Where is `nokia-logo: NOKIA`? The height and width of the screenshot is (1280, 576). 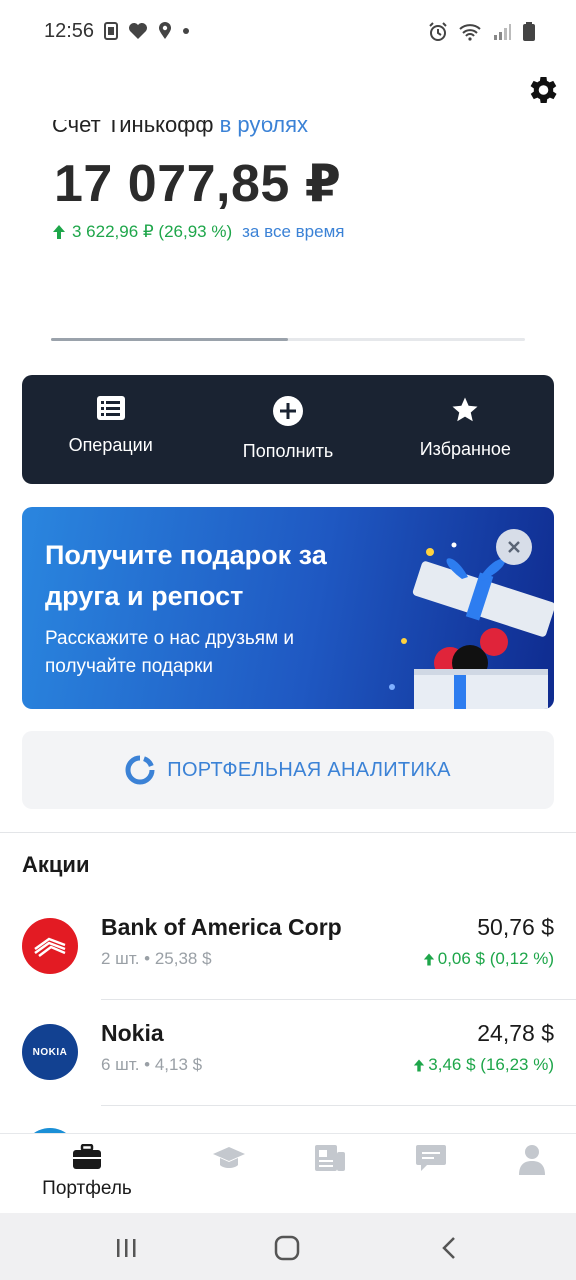 nokia-logo: NOKIA is located at coordinates (50, 1052).